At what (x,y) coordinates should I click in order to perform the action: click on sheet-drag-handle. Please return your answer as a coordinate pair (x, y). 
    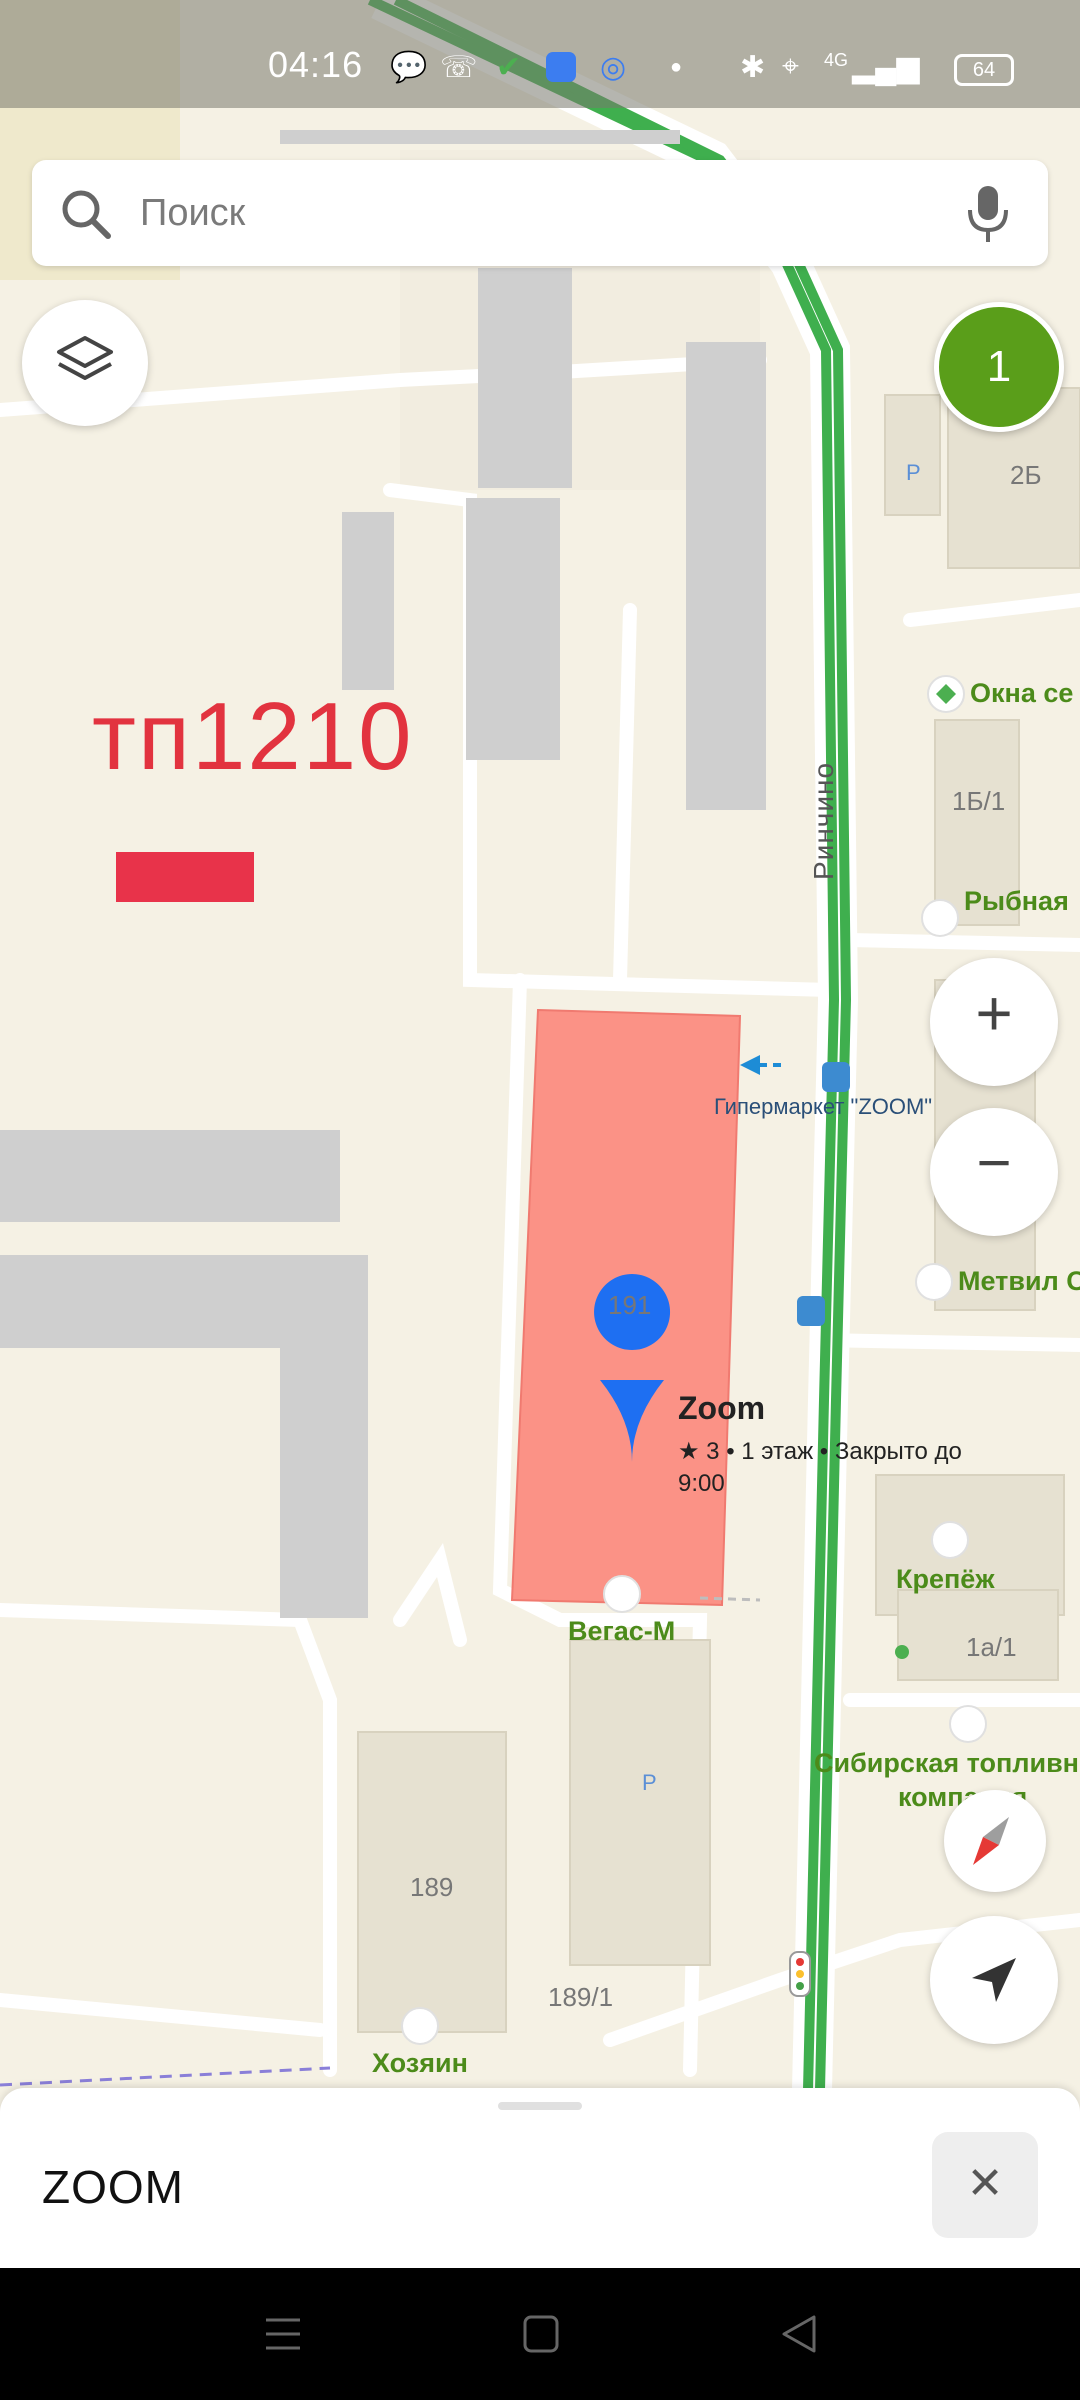
    Looking at the image, I should click on (540, 2106).